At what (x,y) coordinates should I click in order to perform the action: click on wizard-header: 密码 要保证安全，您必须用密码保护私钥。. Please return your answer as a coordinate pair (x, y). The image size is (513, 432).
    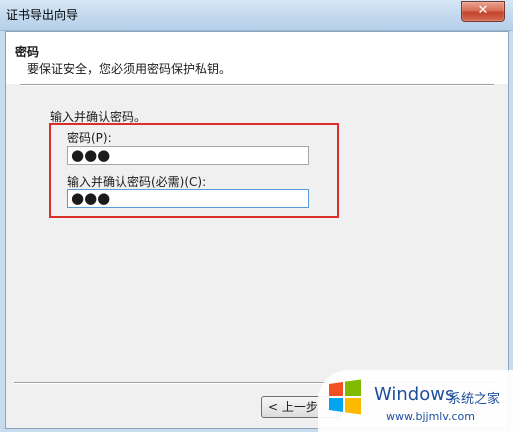
    Looking at the image, I should click on (257, 58).